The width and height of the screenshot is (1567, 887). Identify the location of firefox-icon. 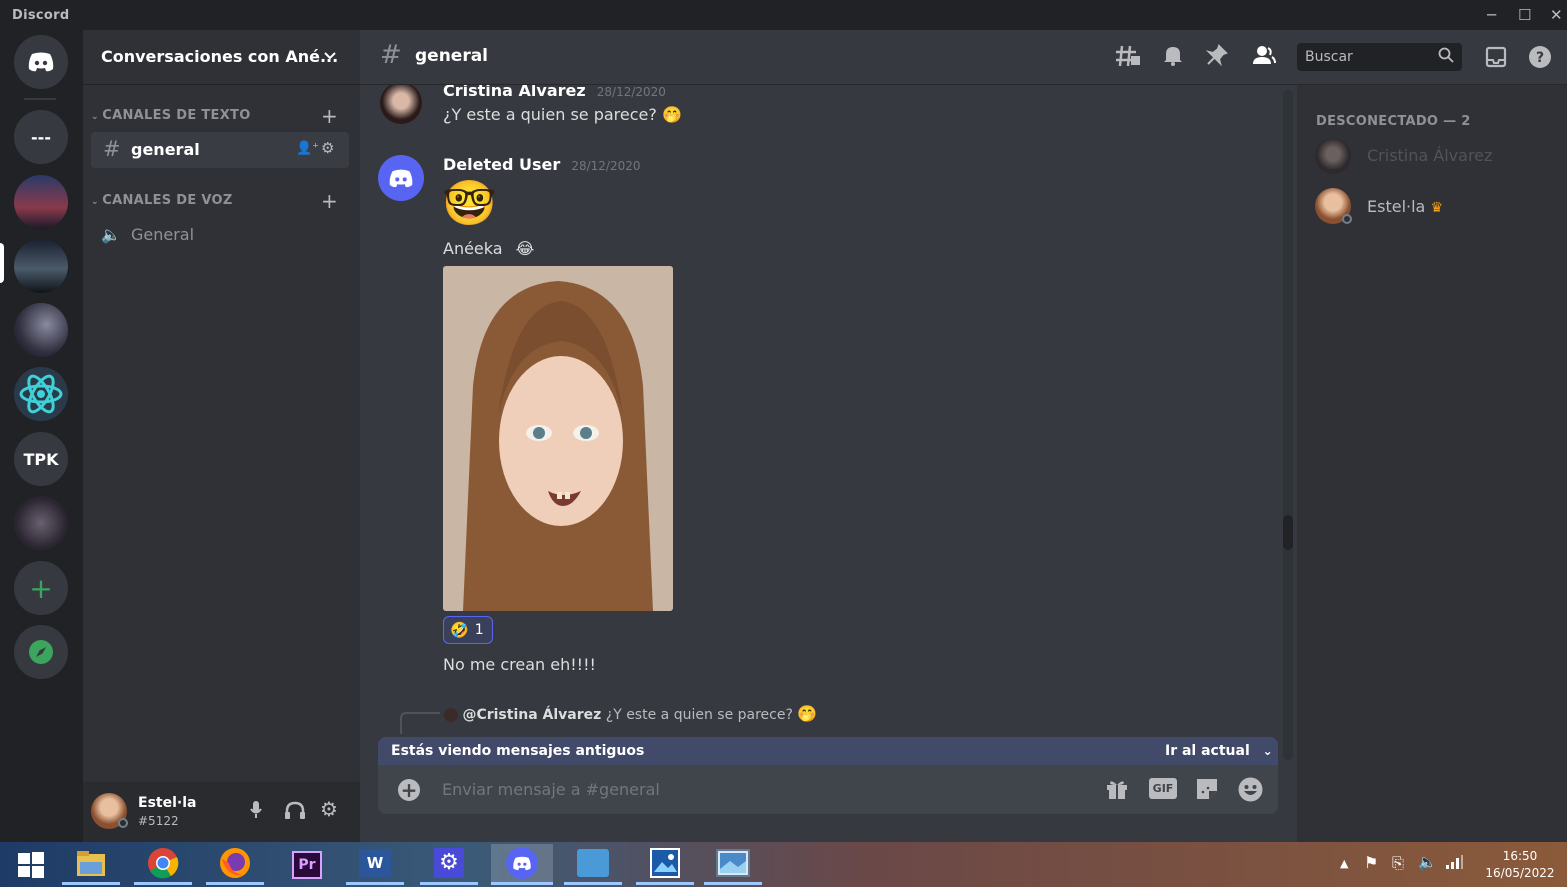
(235, 863).